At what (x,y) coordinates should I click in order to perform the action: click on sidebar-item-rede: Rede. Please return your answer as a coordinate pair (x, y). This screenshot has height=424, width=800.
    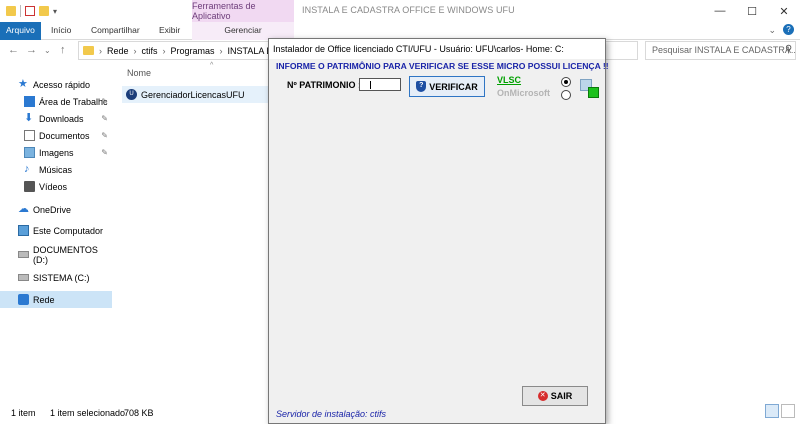
    Looking at the image, I should click on (56, 299).